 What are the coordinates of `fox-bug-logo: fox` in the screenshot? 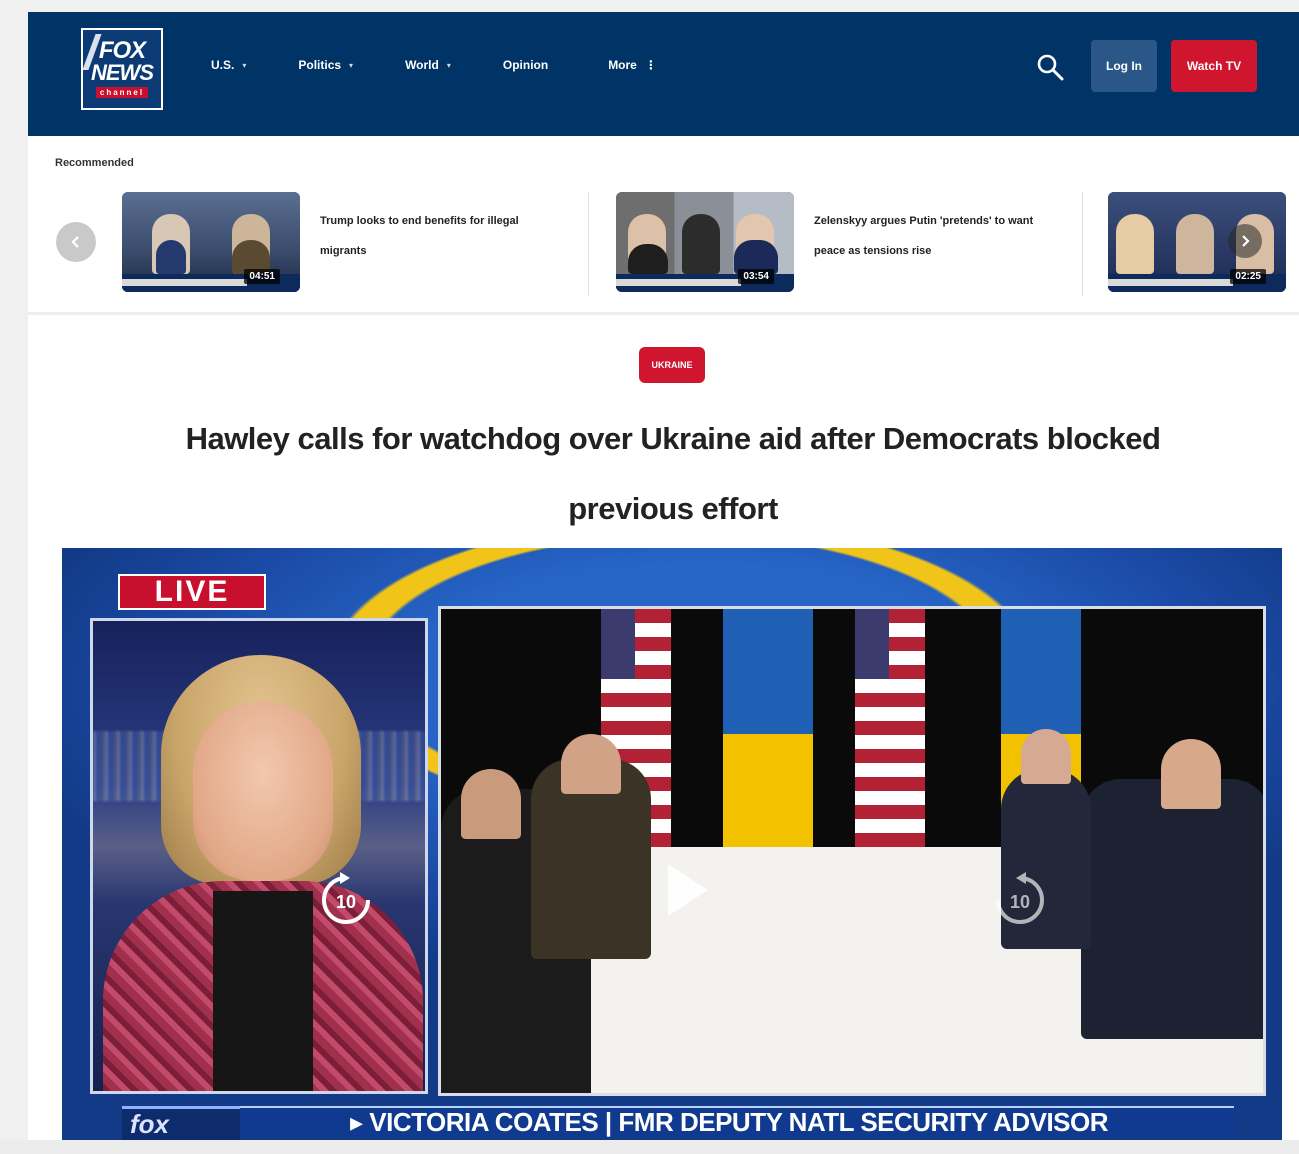 It's located at (181, 1123).